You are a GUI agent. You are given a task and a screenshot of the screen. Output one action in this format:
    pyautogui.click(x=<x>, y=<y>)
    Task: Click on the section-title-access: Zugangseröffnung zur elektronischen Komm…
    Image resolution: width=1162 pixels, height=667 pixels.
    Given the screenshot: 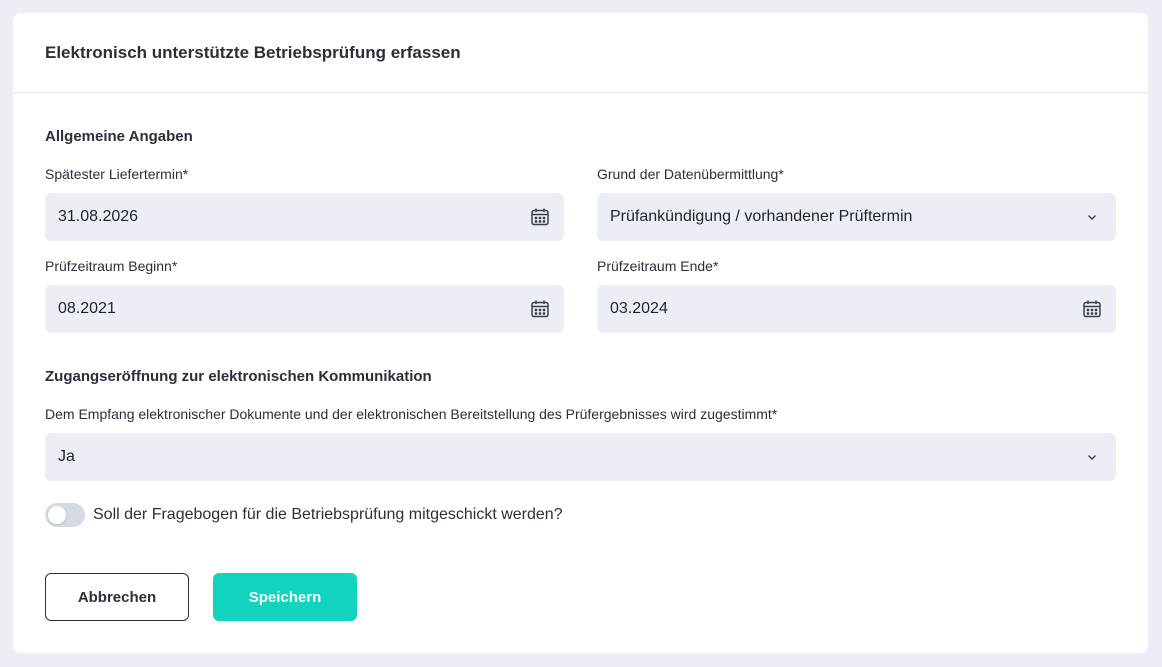 What is the action you would take?
    pyautogui.click(x=238, y=376)
    